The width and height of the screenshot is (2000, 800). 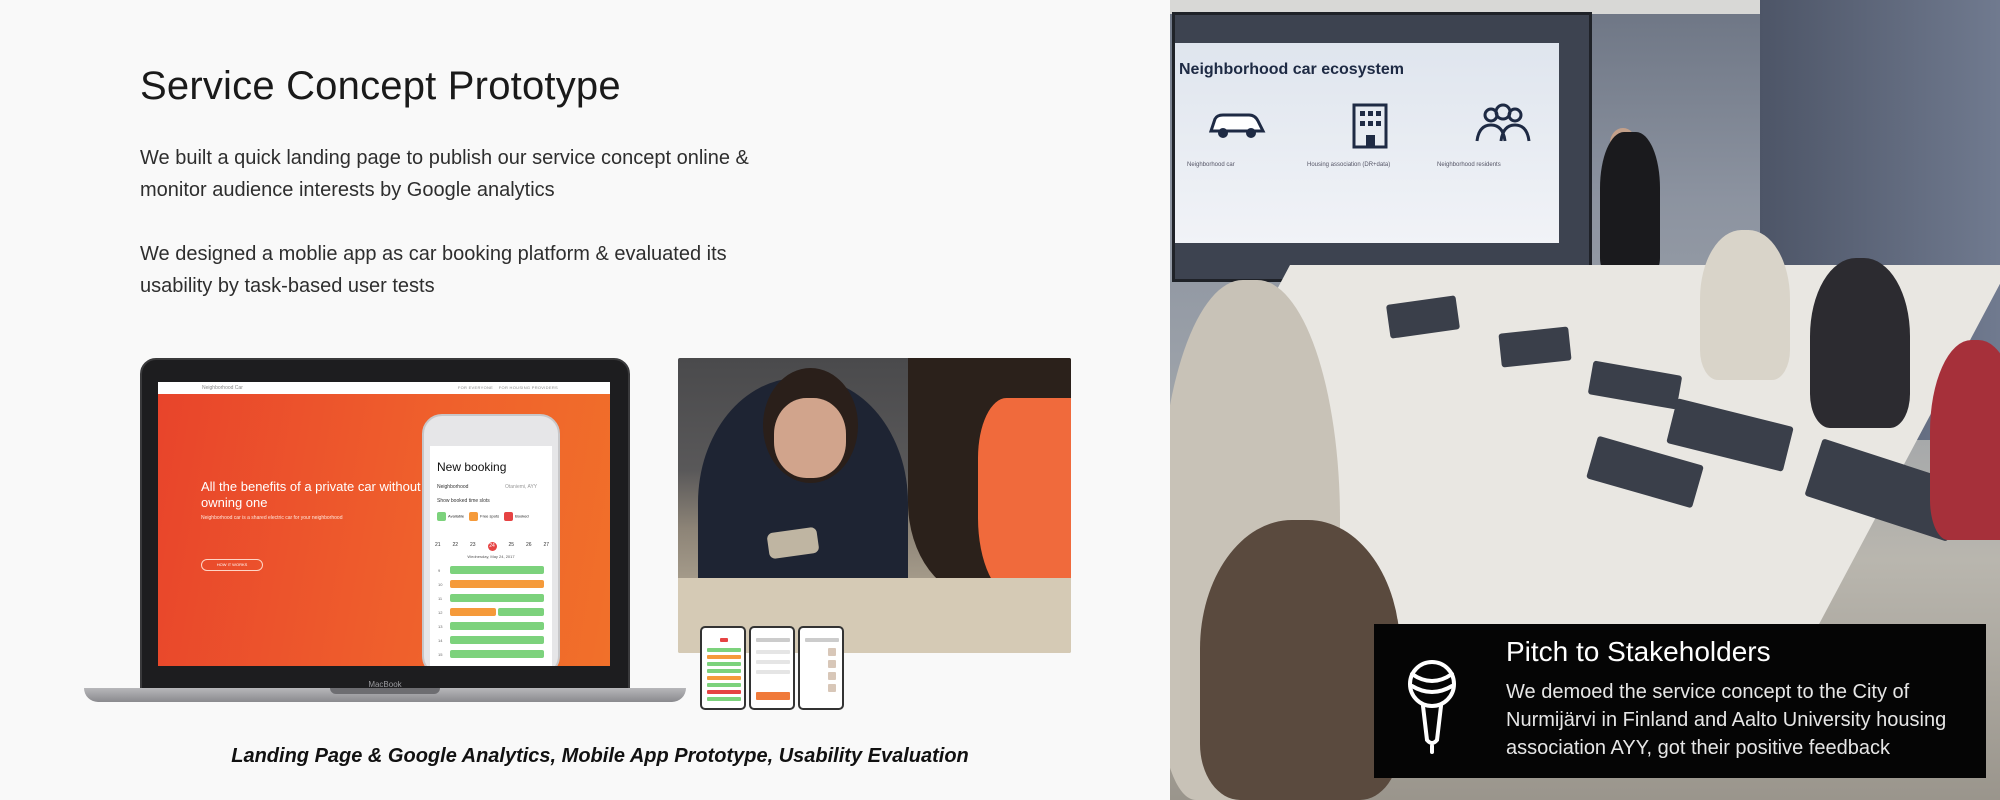 I want to click on building-icon, so click(x=1370, y=131).